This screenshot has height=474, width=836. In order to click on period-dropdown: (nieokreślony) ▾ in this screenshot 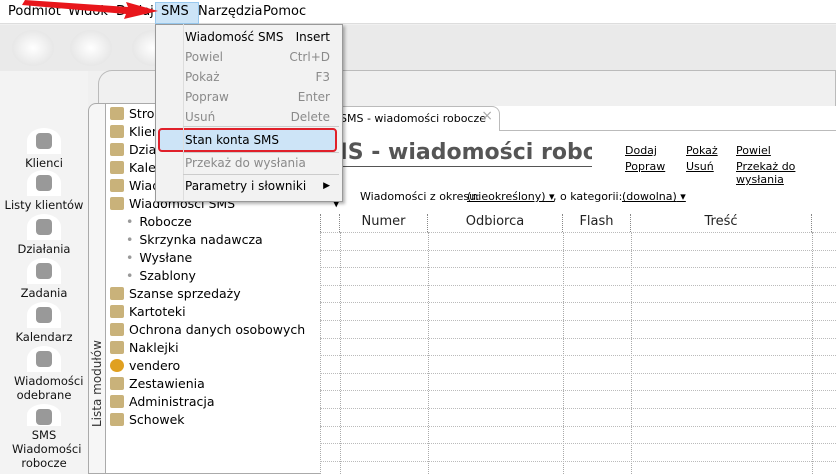, I will do `click(511, 196)`.